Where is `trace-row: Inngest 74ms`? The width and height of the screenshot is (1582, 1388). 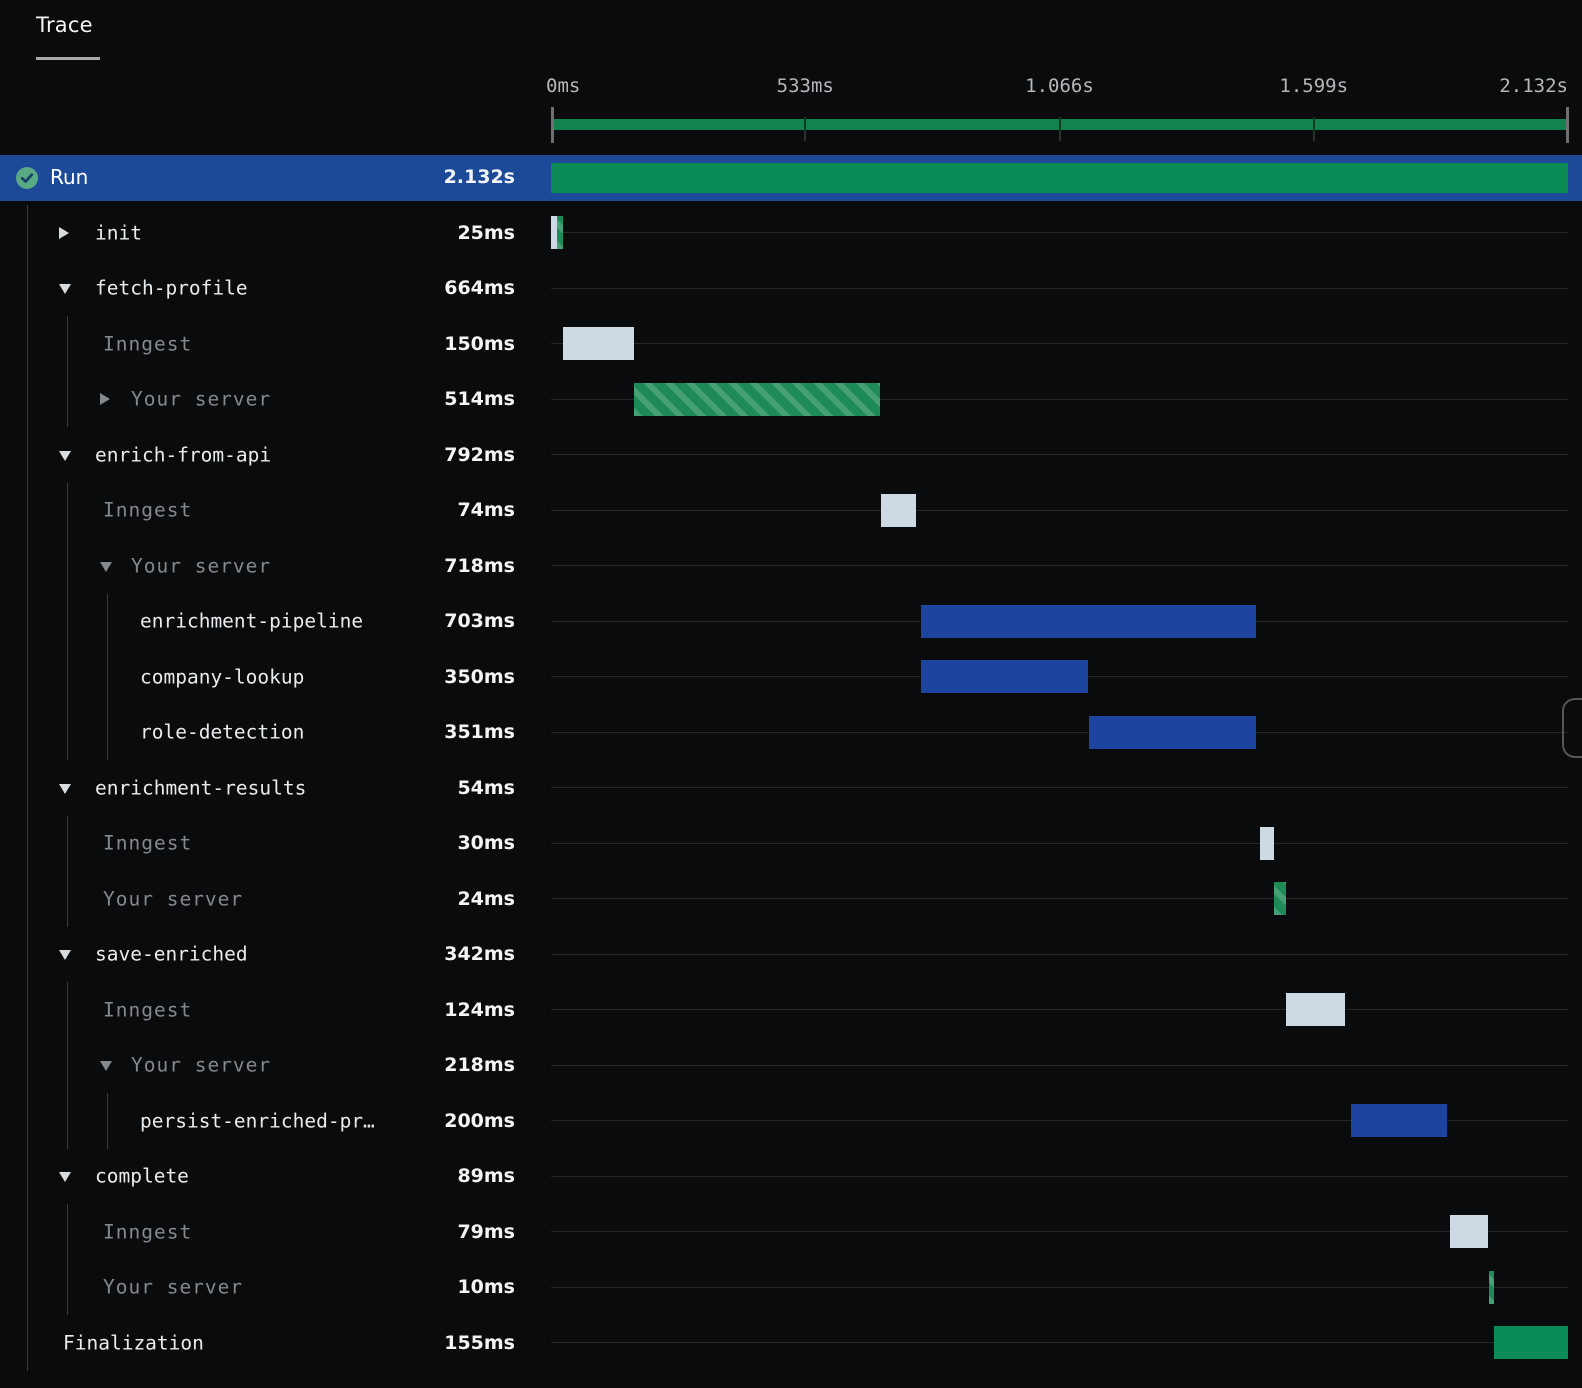
trace-row: Inngest 74ms is located at coordinates (791, 510).